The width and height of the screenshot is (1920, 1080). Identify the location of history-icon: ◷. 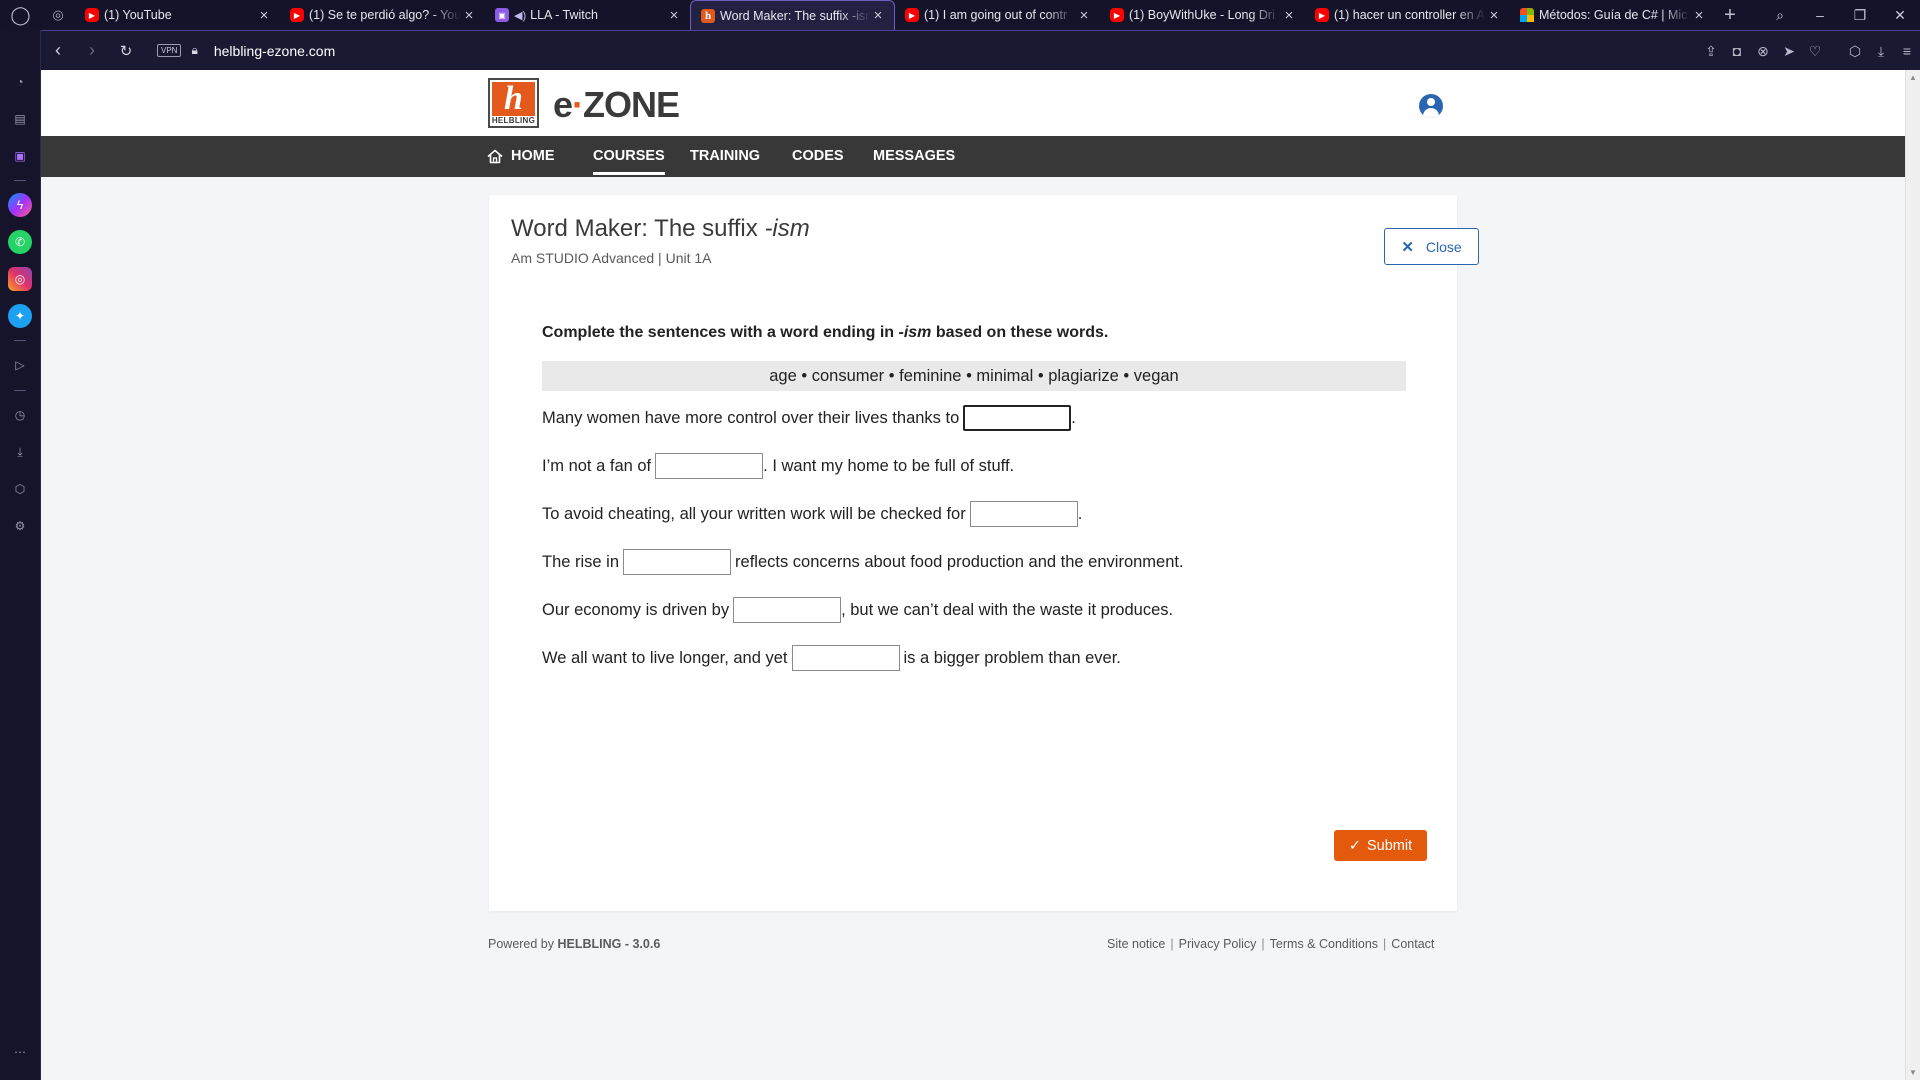
(20, 415).